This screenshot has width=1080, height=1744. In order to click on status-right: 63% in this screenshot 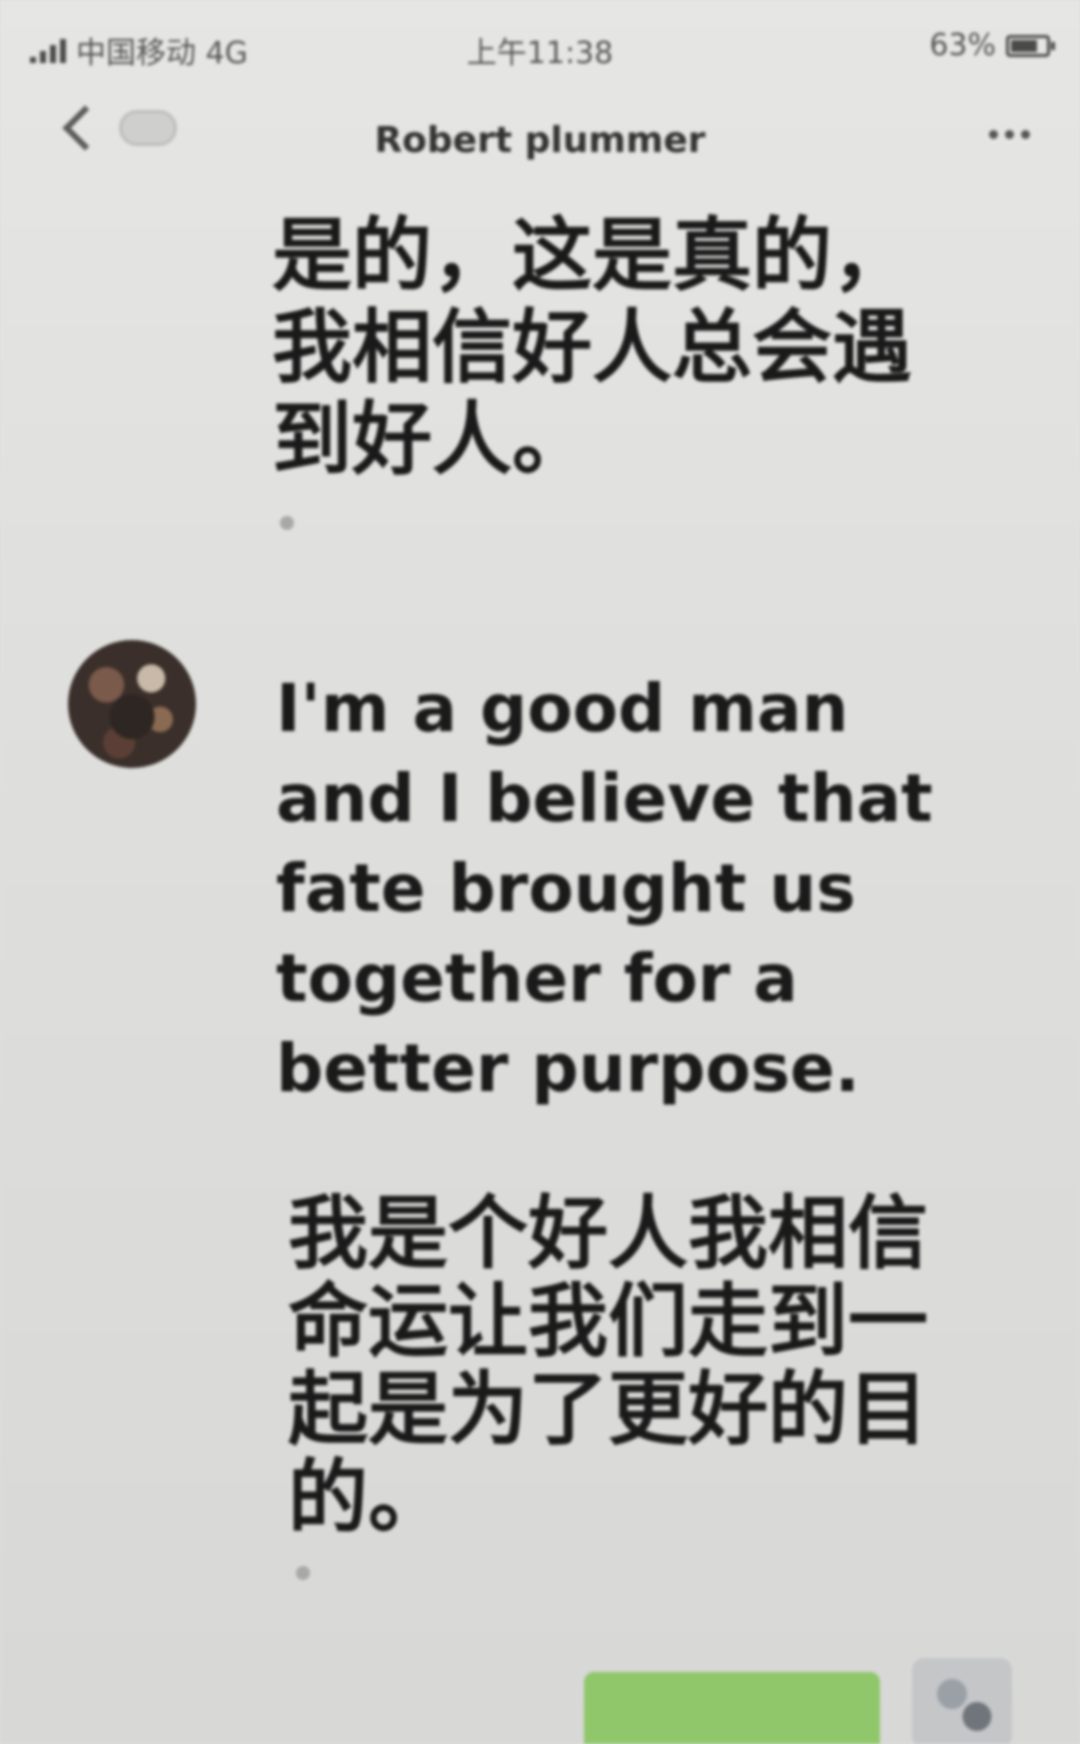, I will do `click(992, 45)`.